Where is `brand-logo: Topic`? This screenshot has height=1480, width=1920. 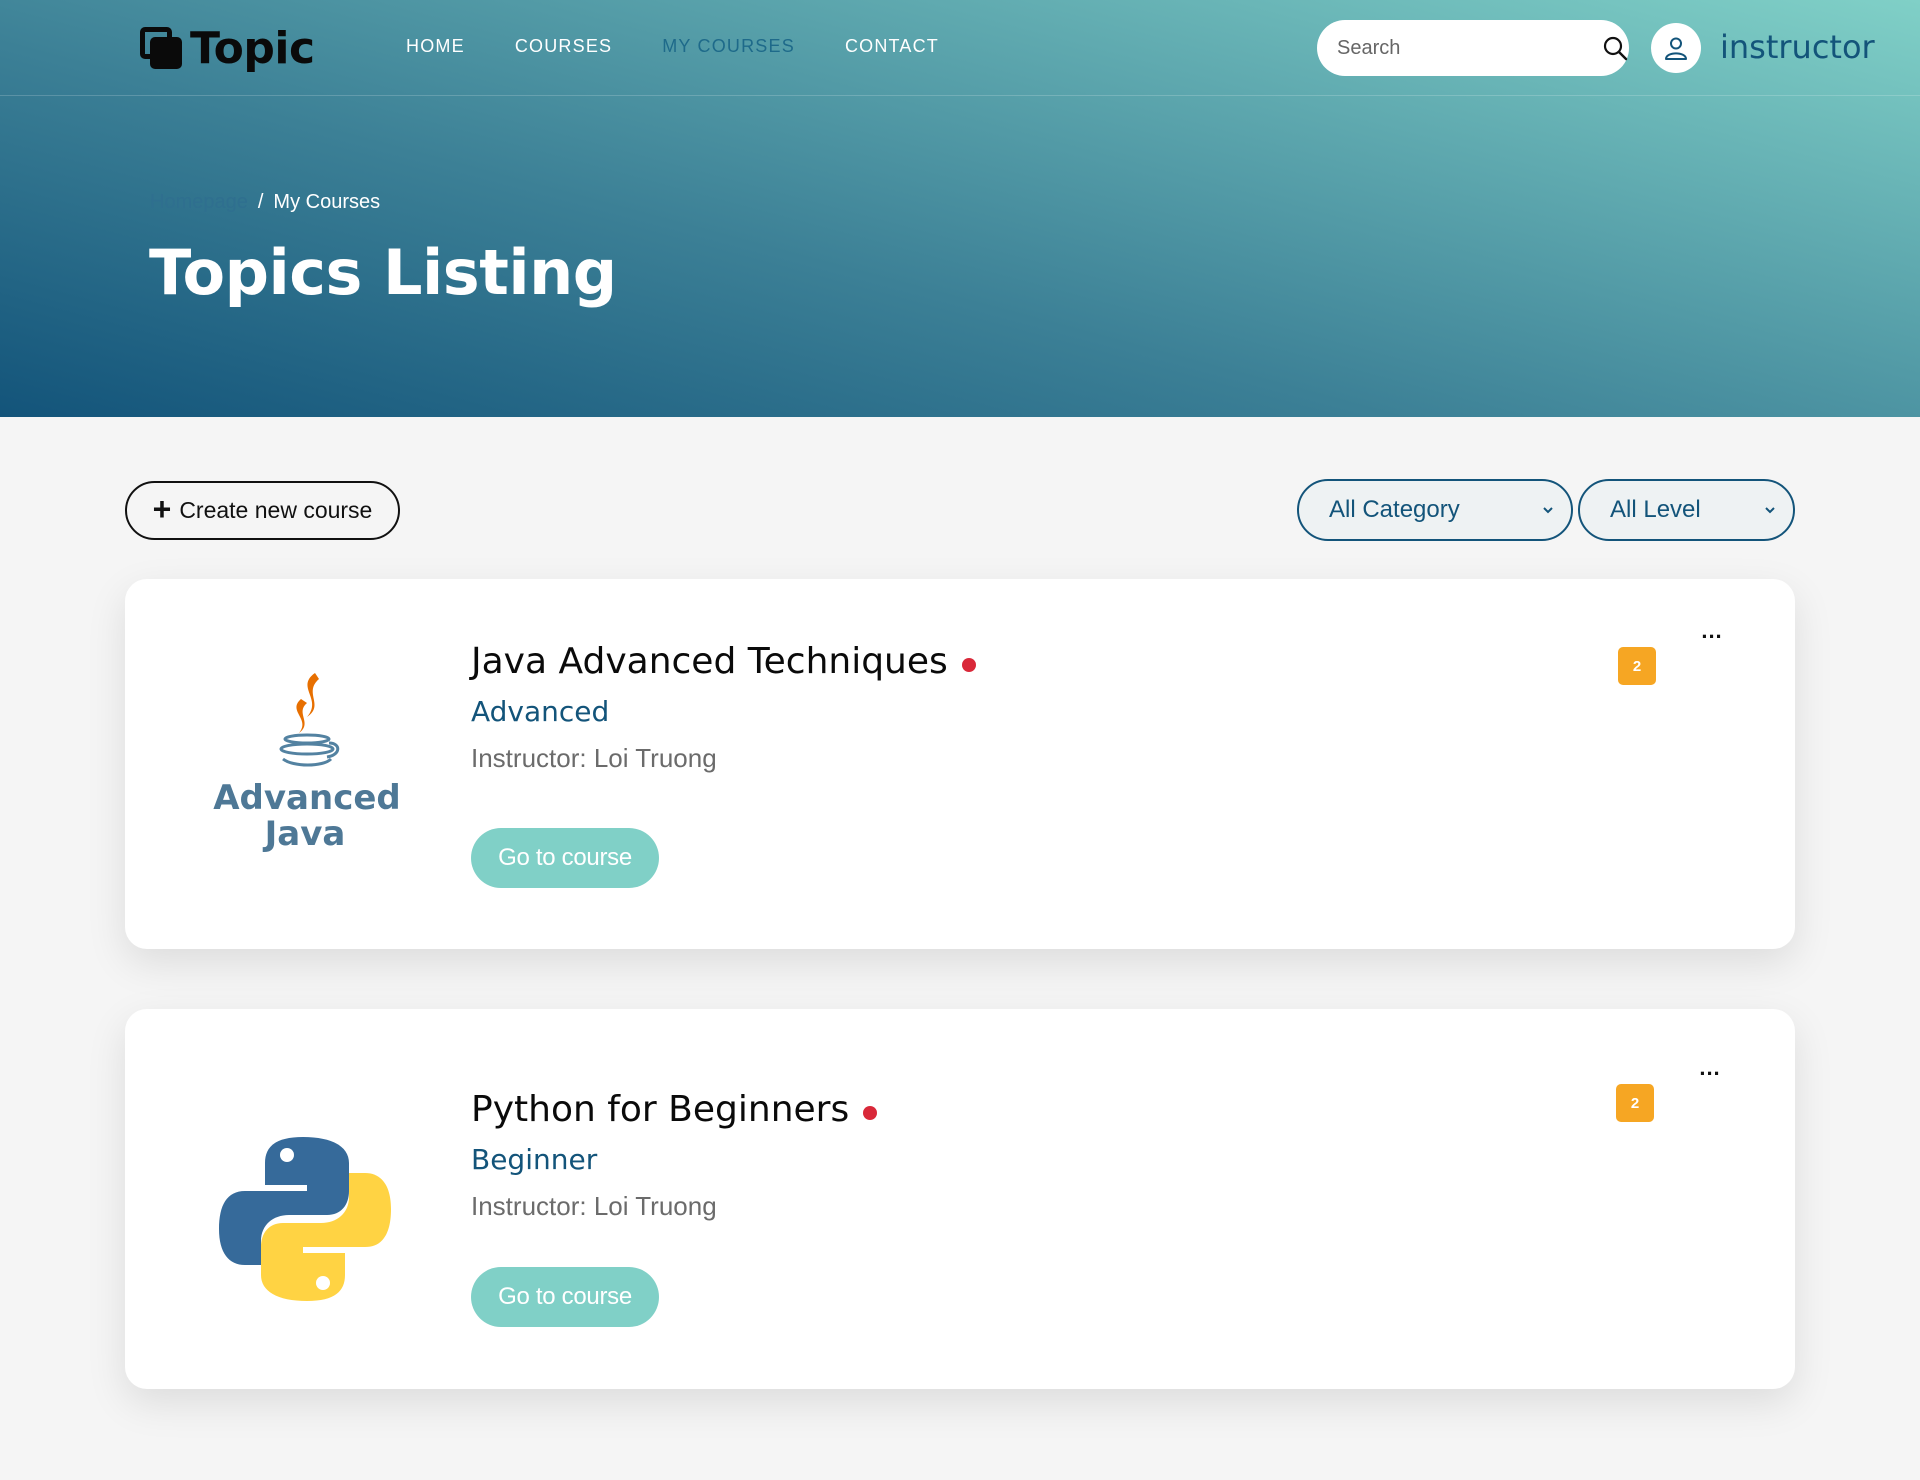
brand-logo: Topic is located at coordinates (226, 48).